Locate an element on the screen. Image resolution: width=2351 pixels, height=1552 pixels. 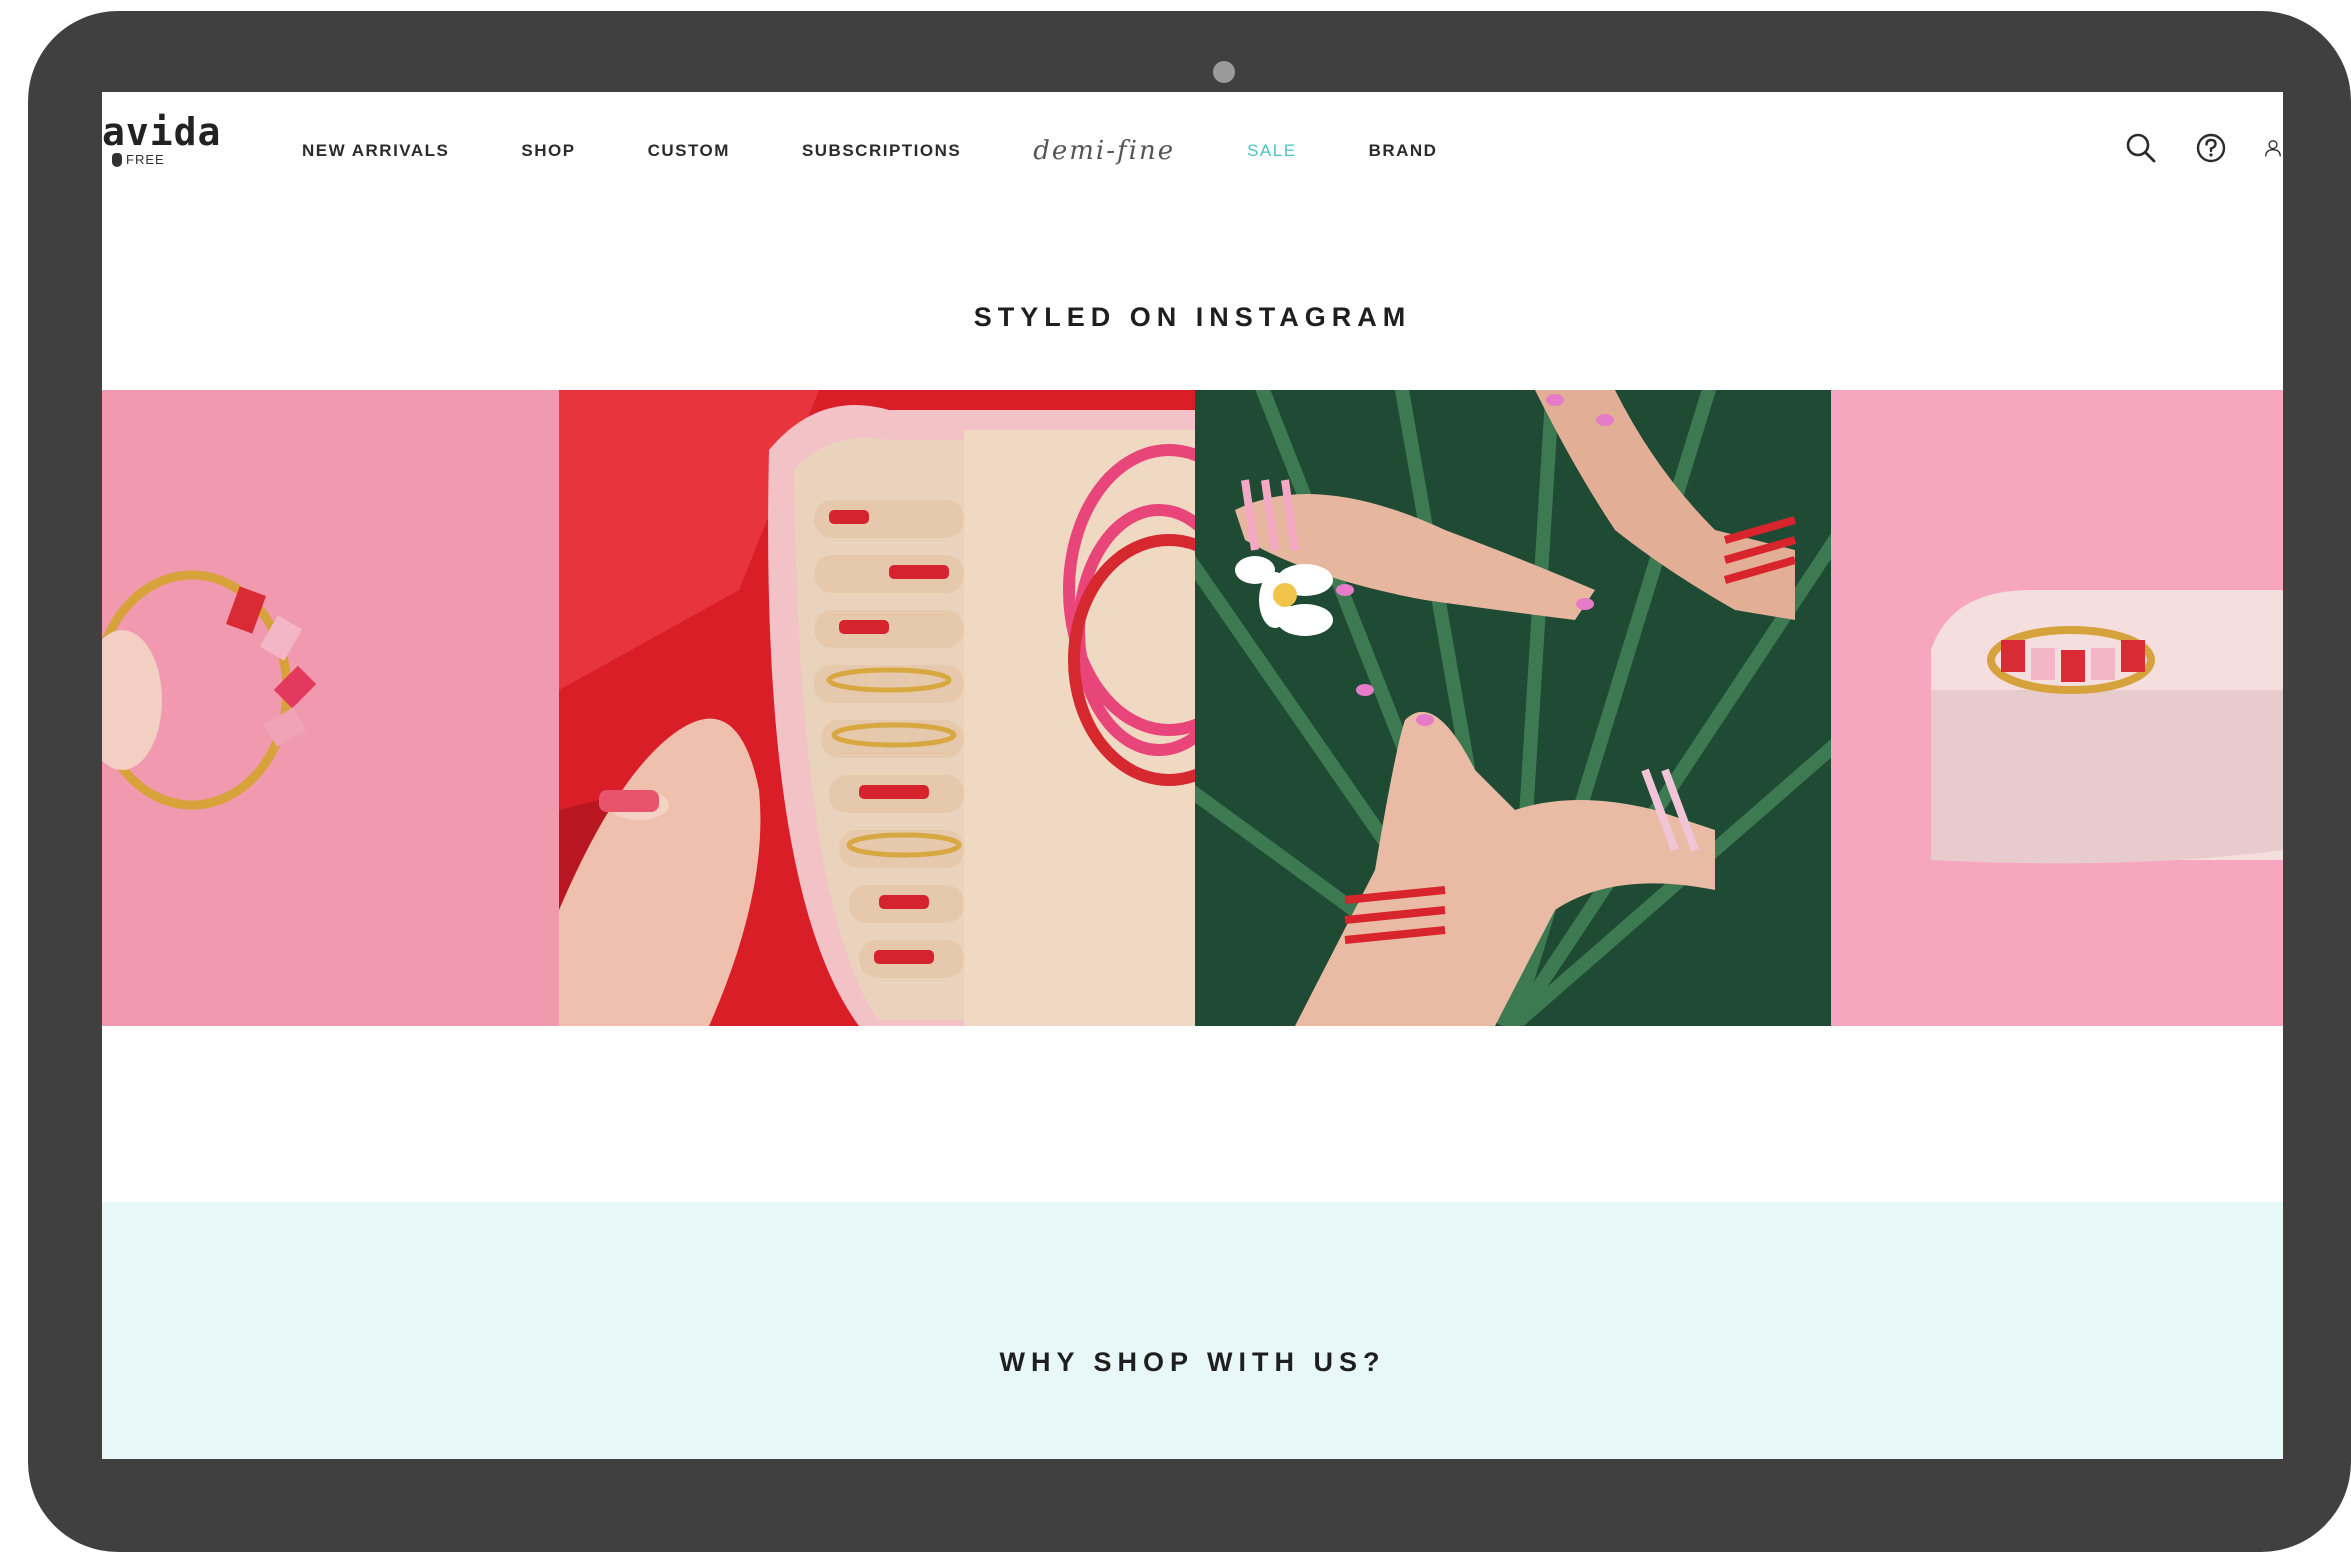
camera-dot is located at coordinates (1224, 72).